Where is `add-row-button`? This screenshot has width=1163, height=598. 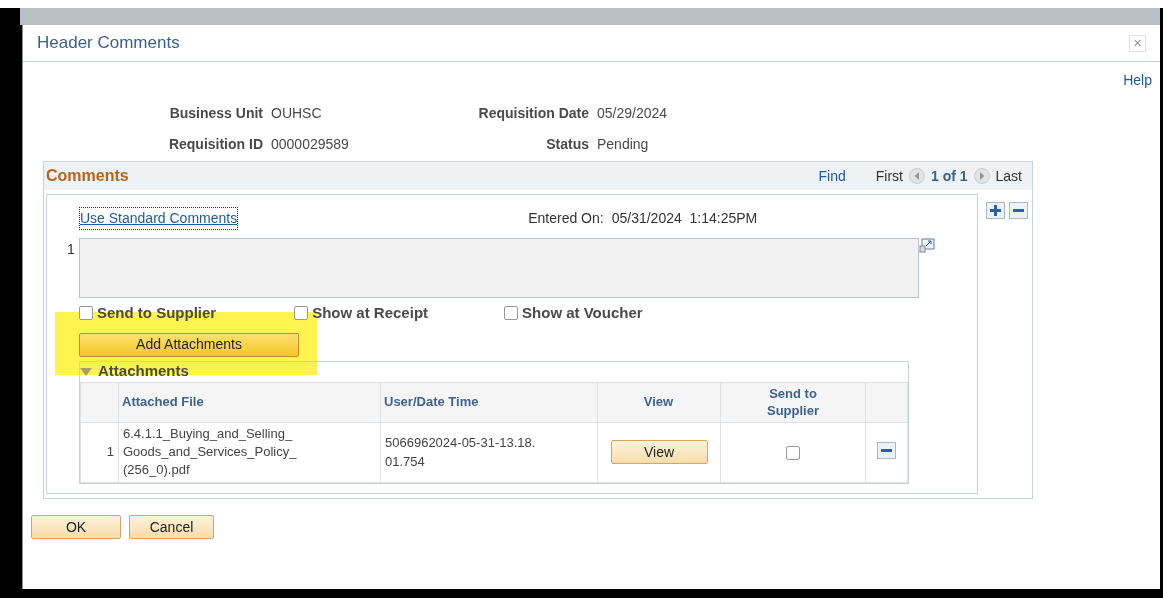 add-row-button is located at coordinates (995, 210).